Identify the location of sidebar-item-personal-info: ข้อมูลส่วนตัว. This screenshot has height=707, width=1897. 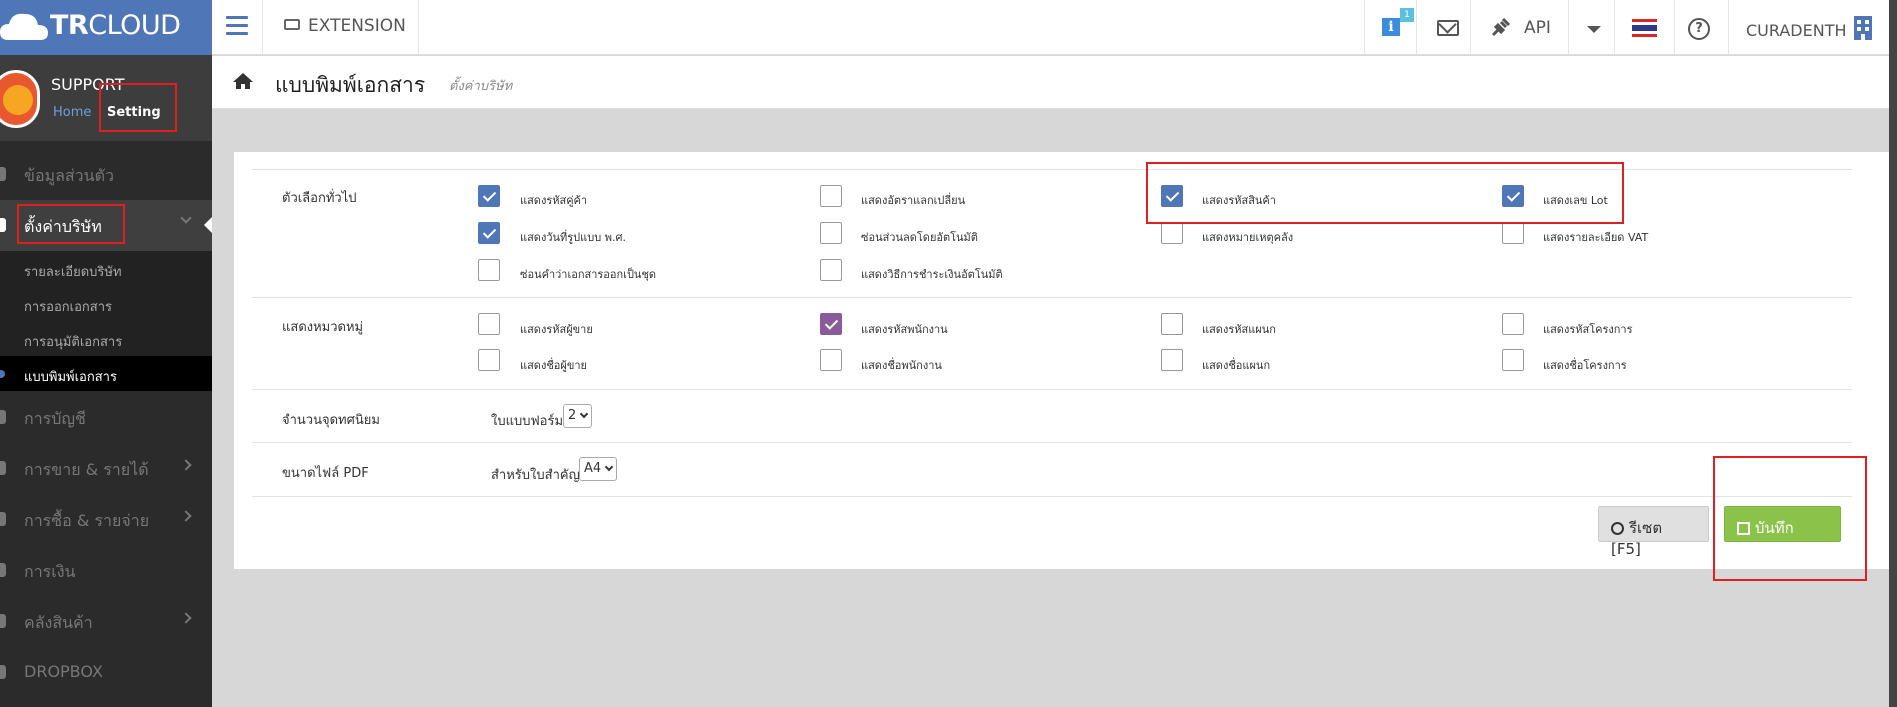
(106, 174).